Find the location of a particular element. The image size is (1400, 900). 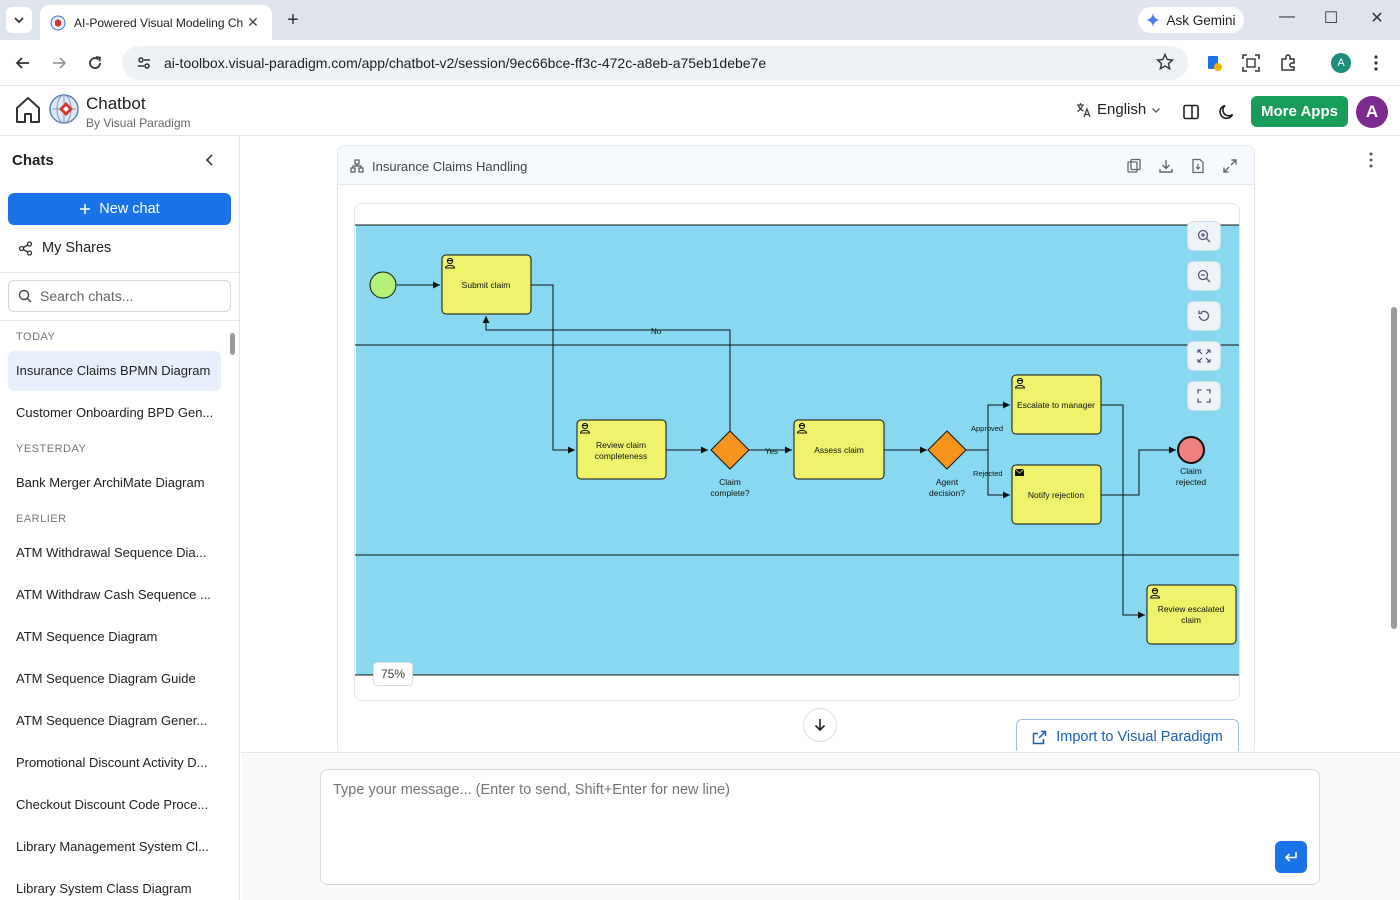

export-file-icon is located at coordinates (1198, 166).